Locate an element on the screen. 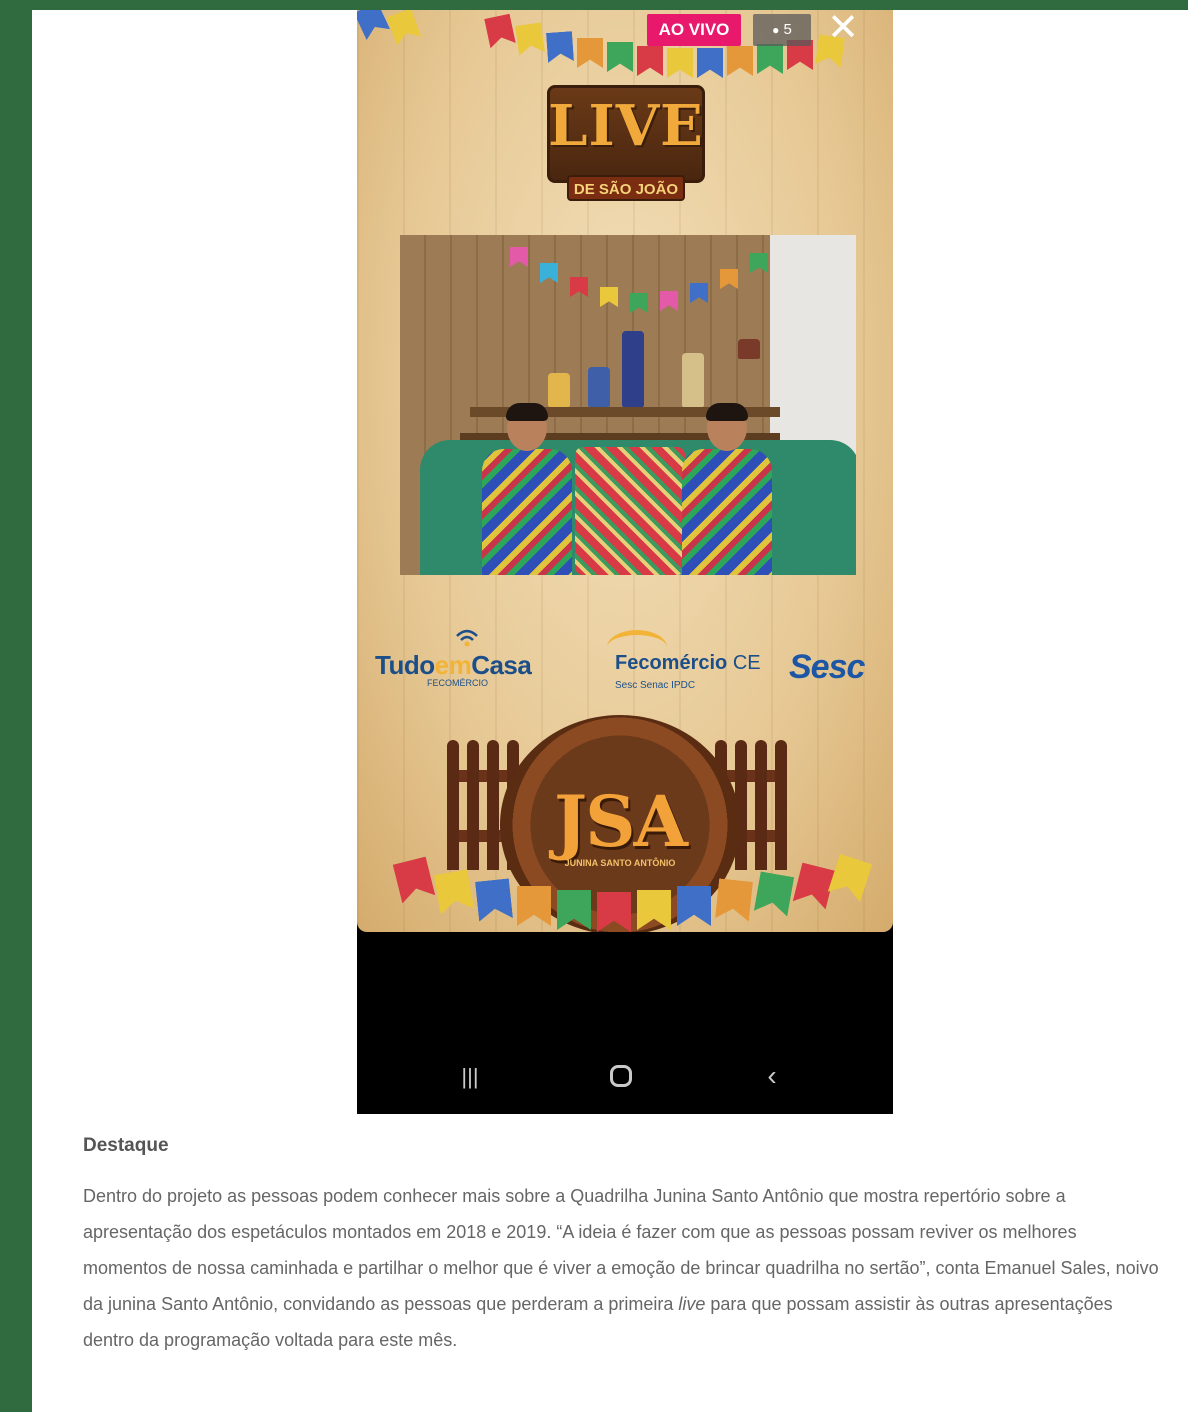 The height and width of the screenshot is (1412, 1188). android-nav-bar: ||| ‹ is located at coordinates (625, 1073).